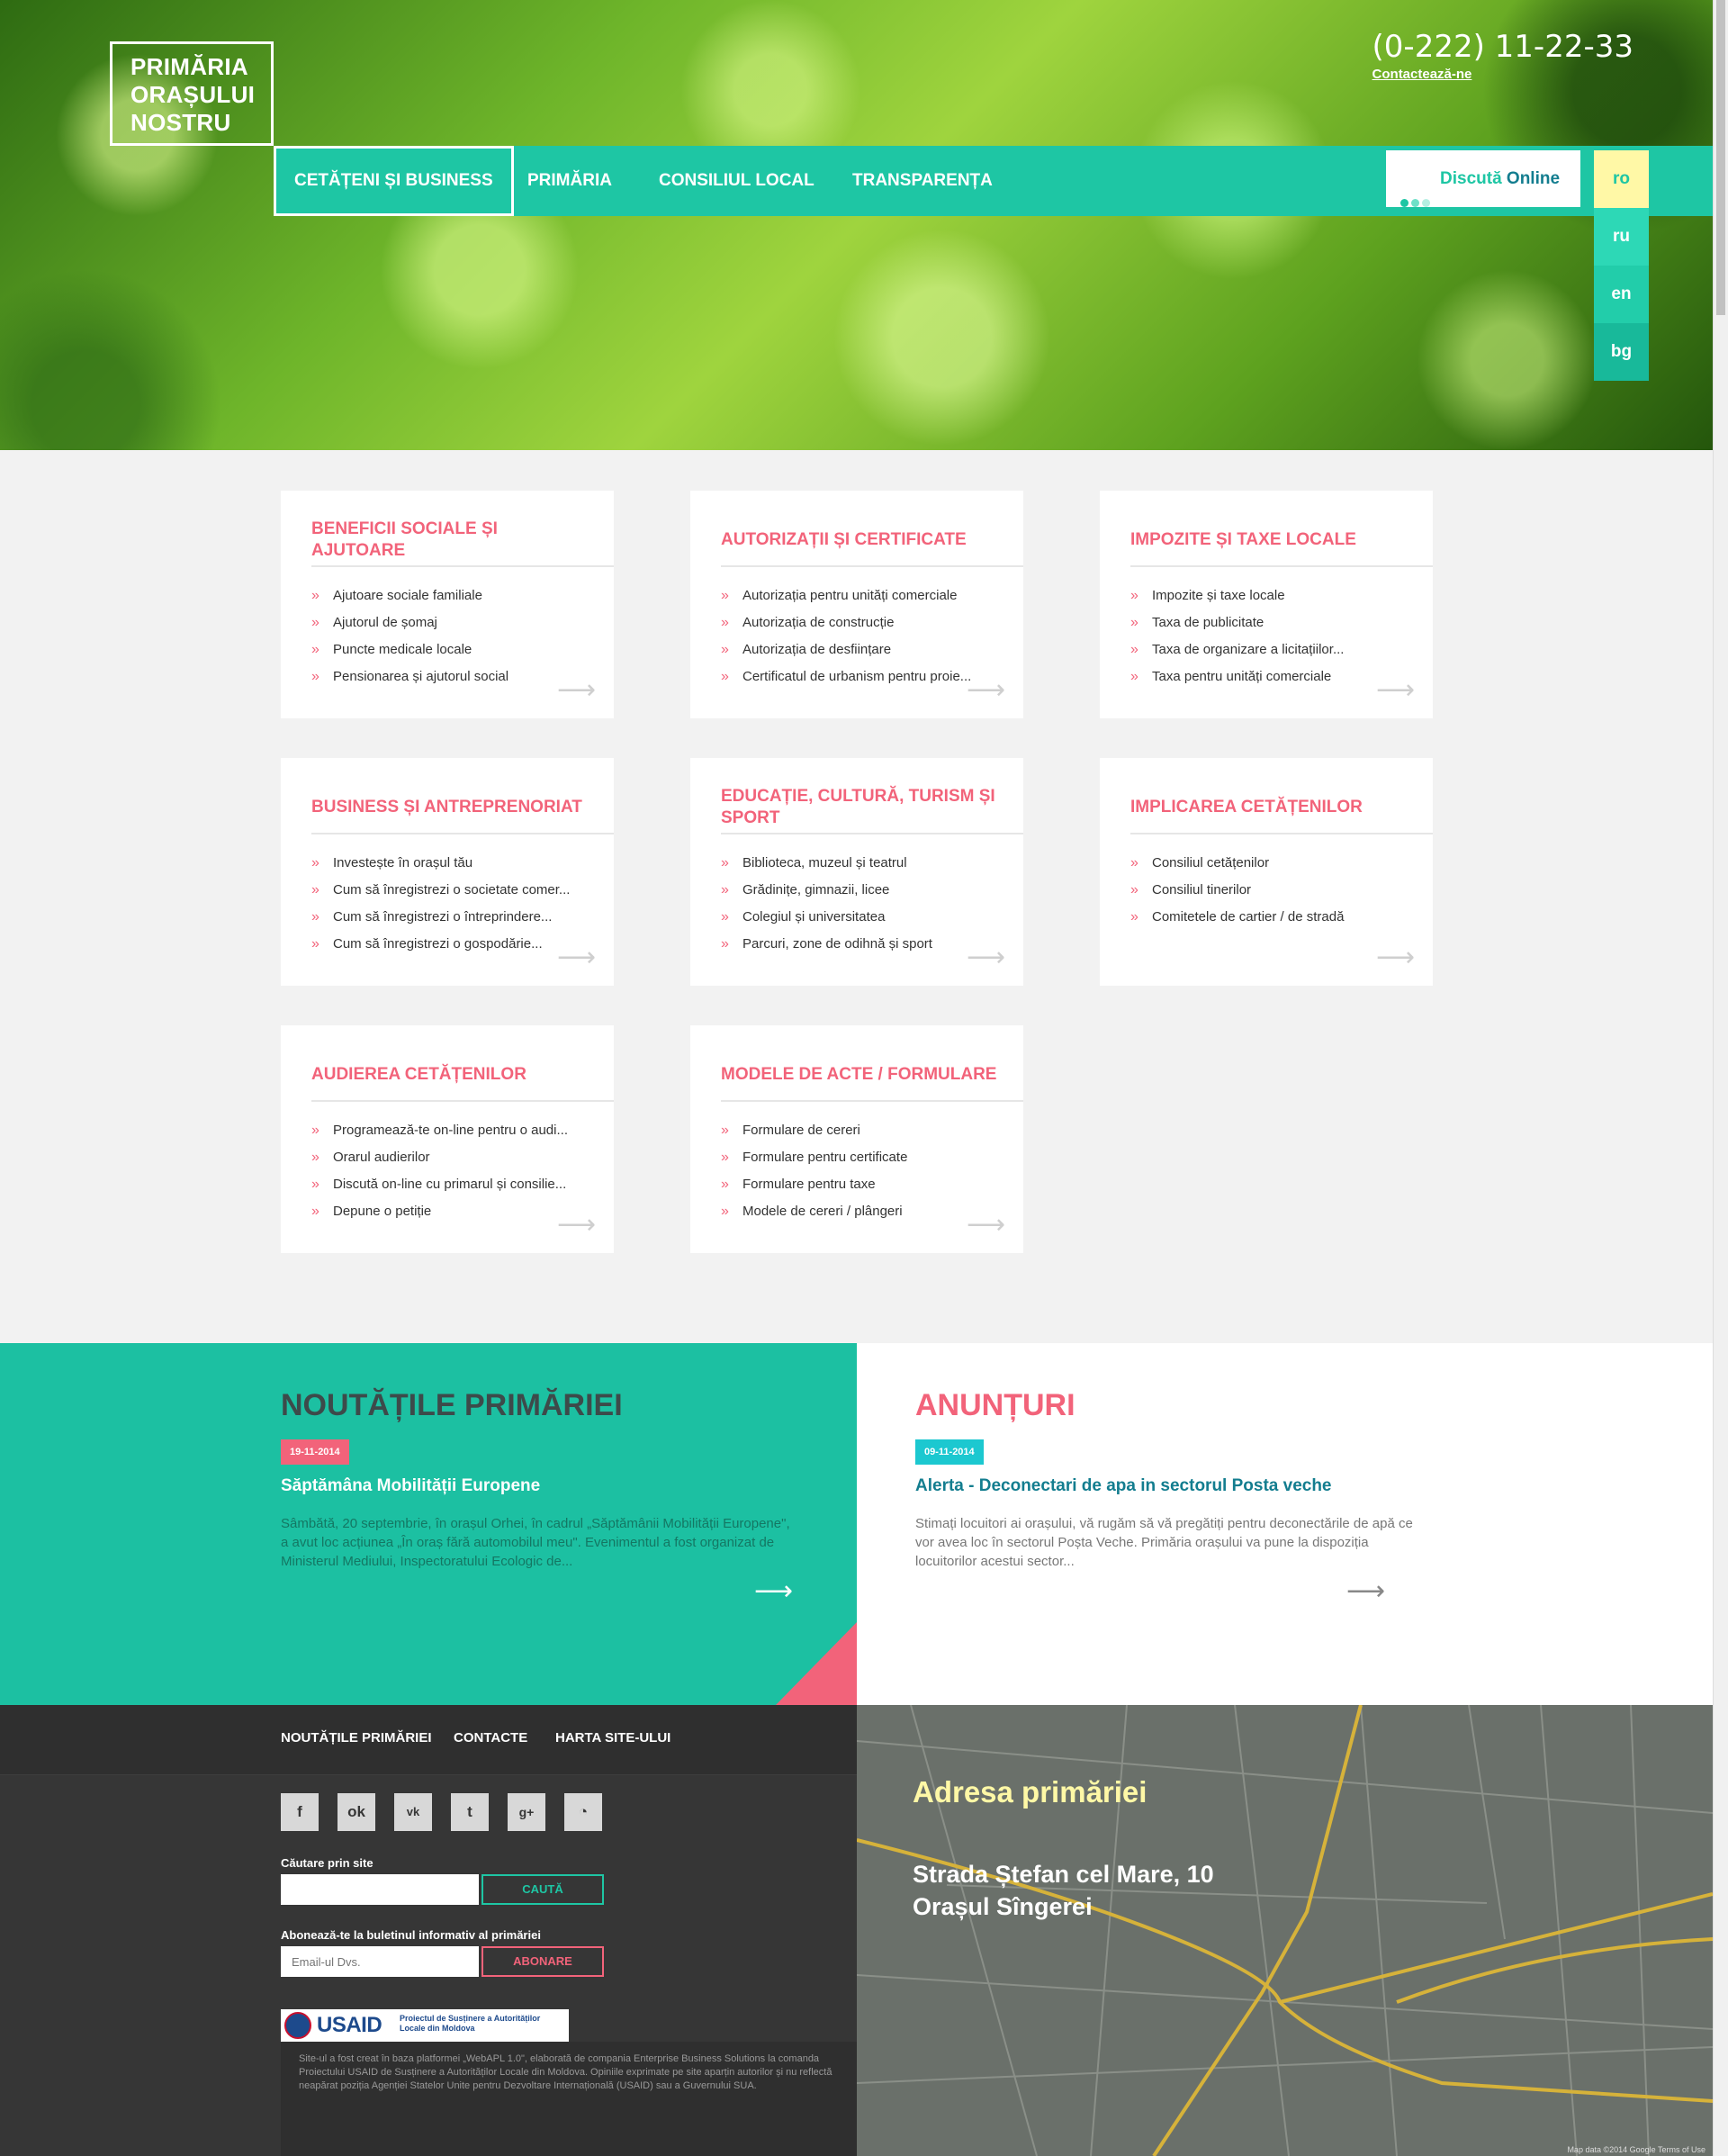  What do you see at coordinates (1621, 352) in the screenshot?
I see `lang-bg: bg` at bounding box center [1621, 352].